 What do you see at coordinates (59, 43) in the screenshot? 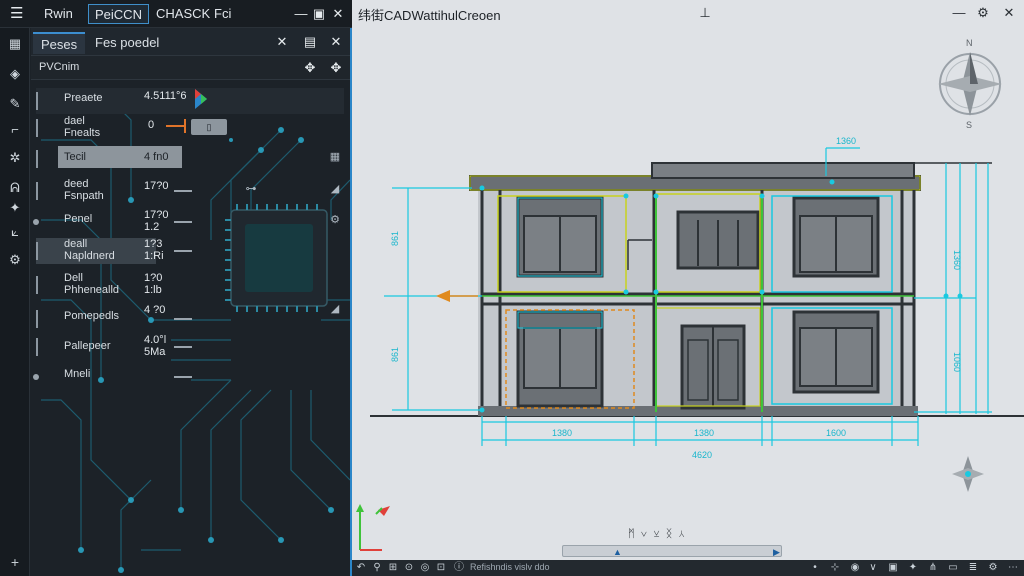
I see `tab-peses: Peses` at bounding box center [59, 43].